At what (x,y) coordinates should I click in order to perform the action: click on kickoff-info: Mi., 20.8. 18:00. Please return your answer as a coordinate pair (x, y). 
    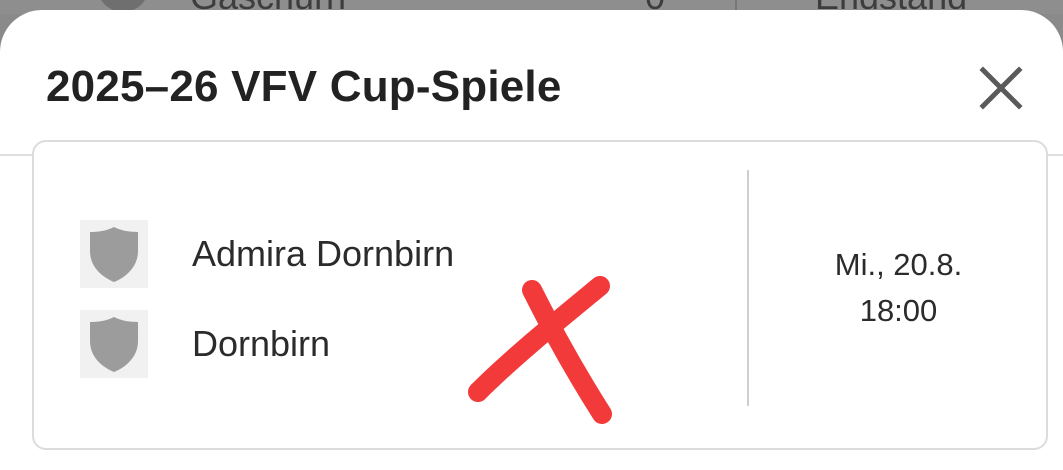
    Looking at the image, I should click on (898, 288).